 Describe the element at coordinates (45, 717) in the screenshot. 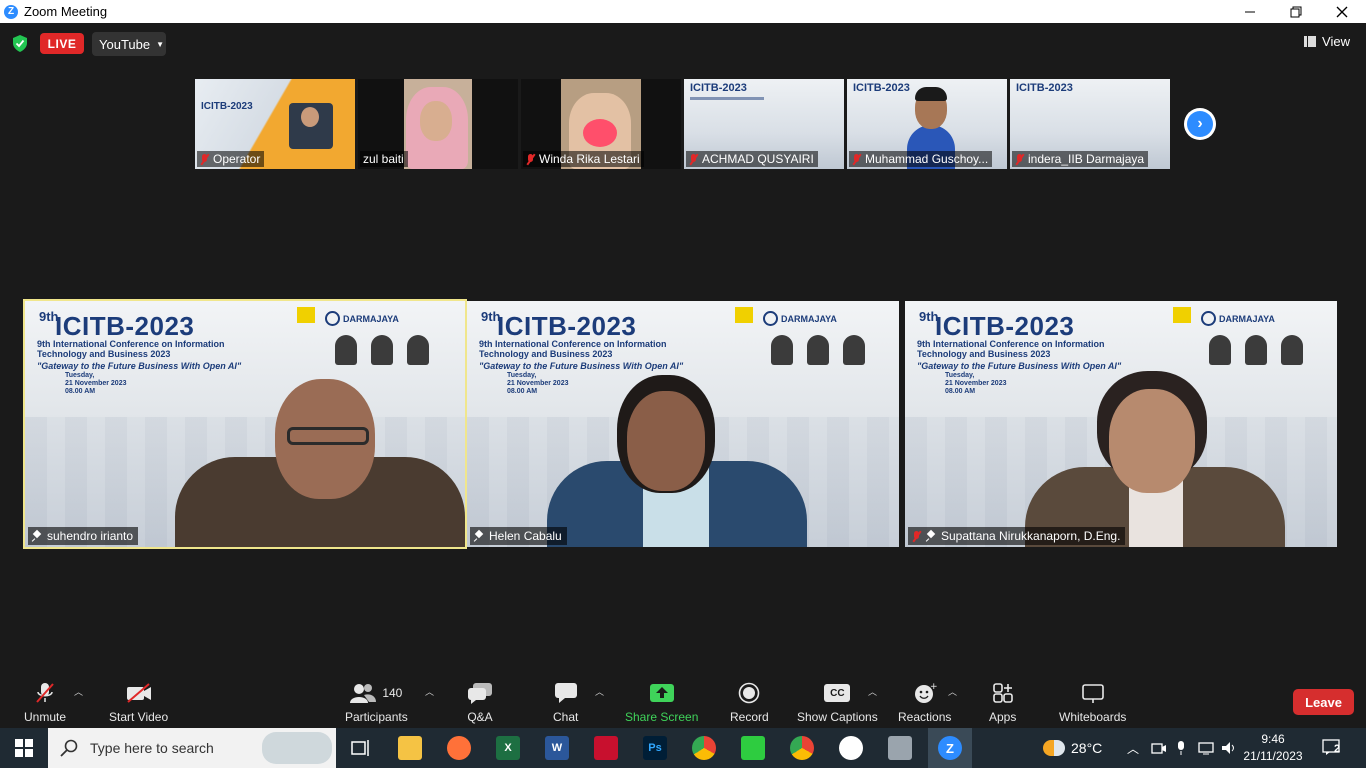

I see `unmute-label: Unmute` at that location.